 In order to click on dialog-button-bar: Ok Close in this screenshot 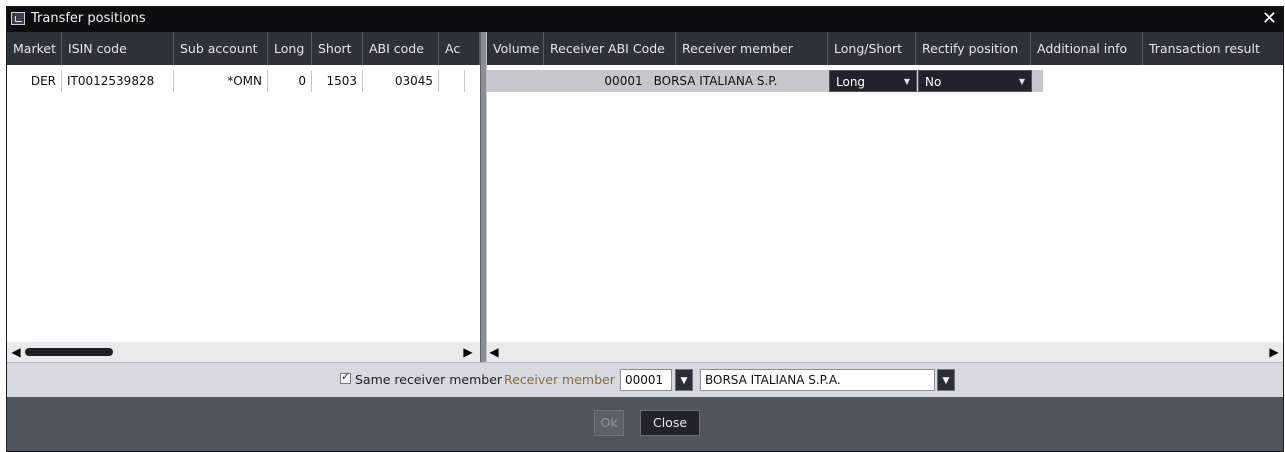, I will do `click(645, 424)`.